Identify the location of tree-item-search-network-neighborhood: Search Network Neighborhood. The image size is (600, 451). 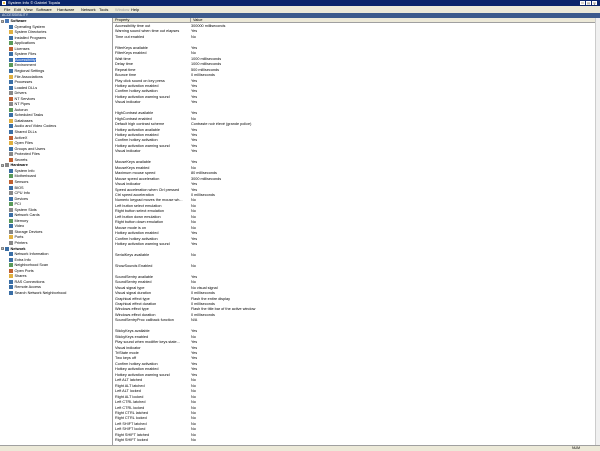
(38, 293).